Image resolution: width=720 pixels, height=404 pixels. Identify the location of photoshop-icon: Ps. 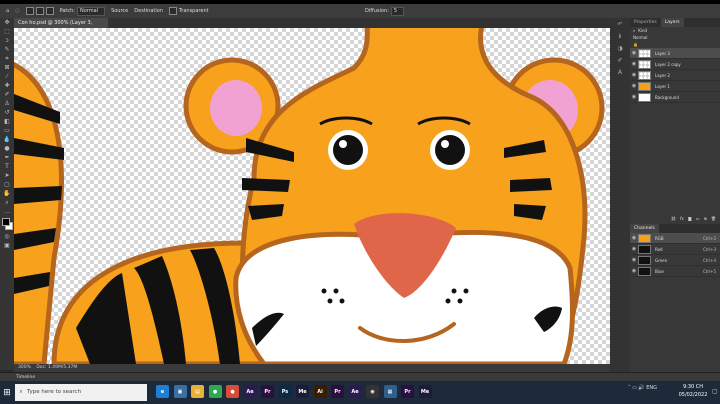
(285, 391).